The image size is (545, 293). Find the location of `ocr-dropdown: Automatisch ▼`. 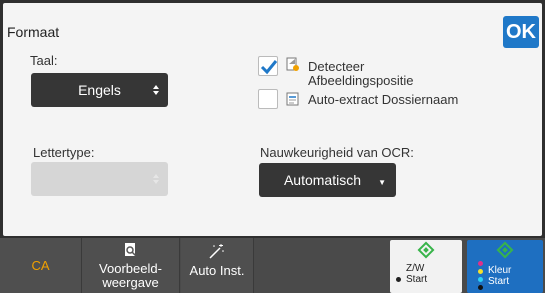

ocr-dropdown: Automatisch ▼ is located at coordinates (327, 180).